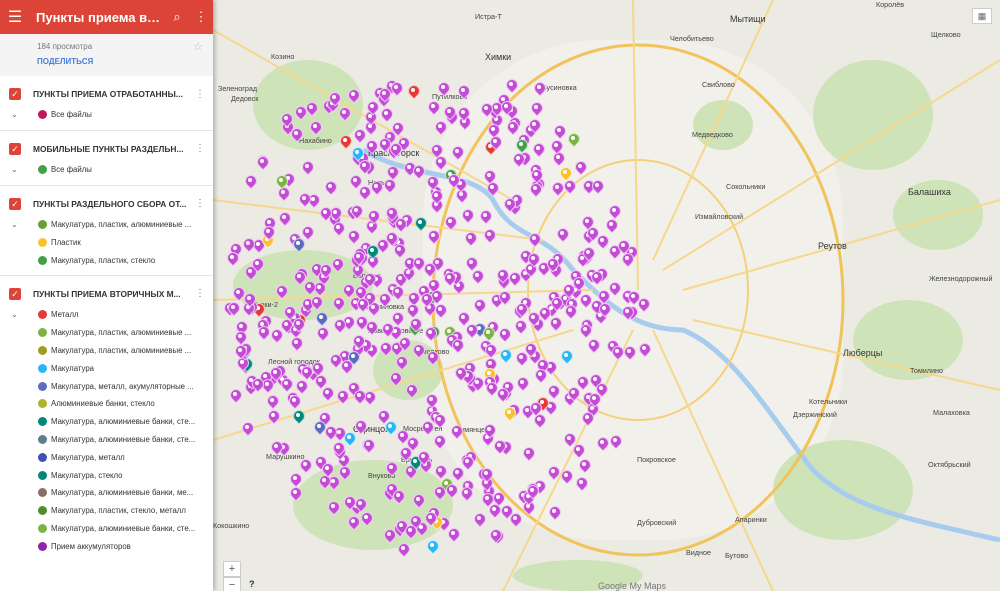 Image resolution: width=1000 pixels, height=591 pixels. I want to click on zoom-out-button: −, so click(232, 584).